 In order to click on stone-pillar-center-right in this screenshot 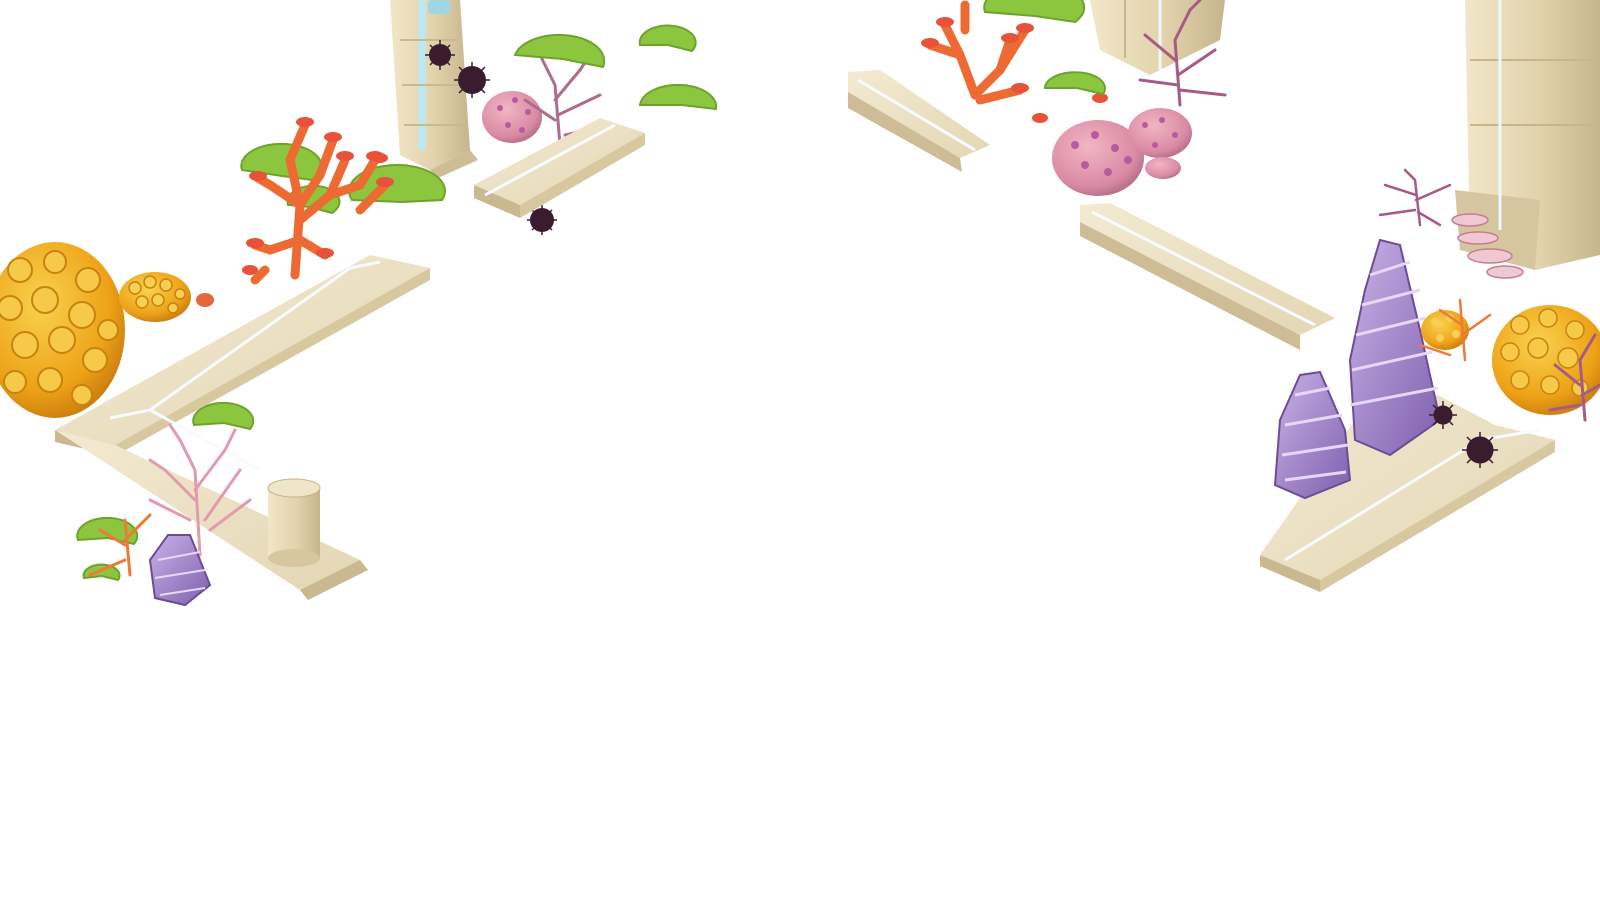, I will do `click(1157, 37)`.